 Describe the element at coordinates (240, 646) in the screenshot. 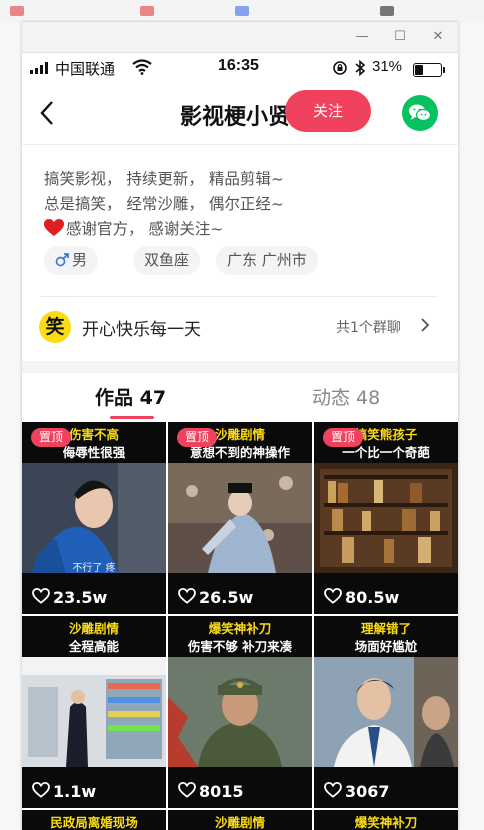

I see `video-caption-bottom: 伤害不够 补刀来凑` at that location.